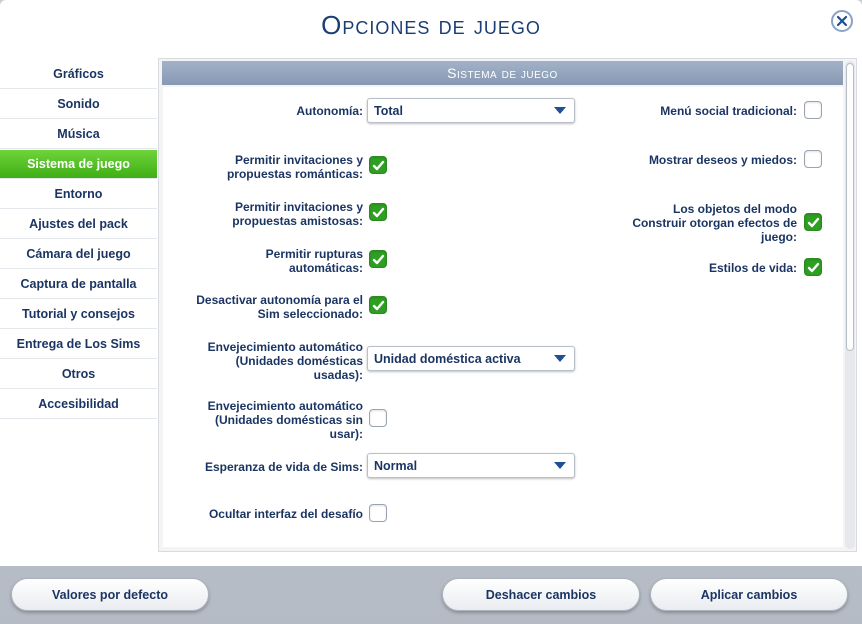 The width and height of the screenshot is (862, 624). What do you see at coordinates (297, 221) in the screenshot?
I see `friendly-label-line: propuestas amistosas:` at bounding box center [297, 221].